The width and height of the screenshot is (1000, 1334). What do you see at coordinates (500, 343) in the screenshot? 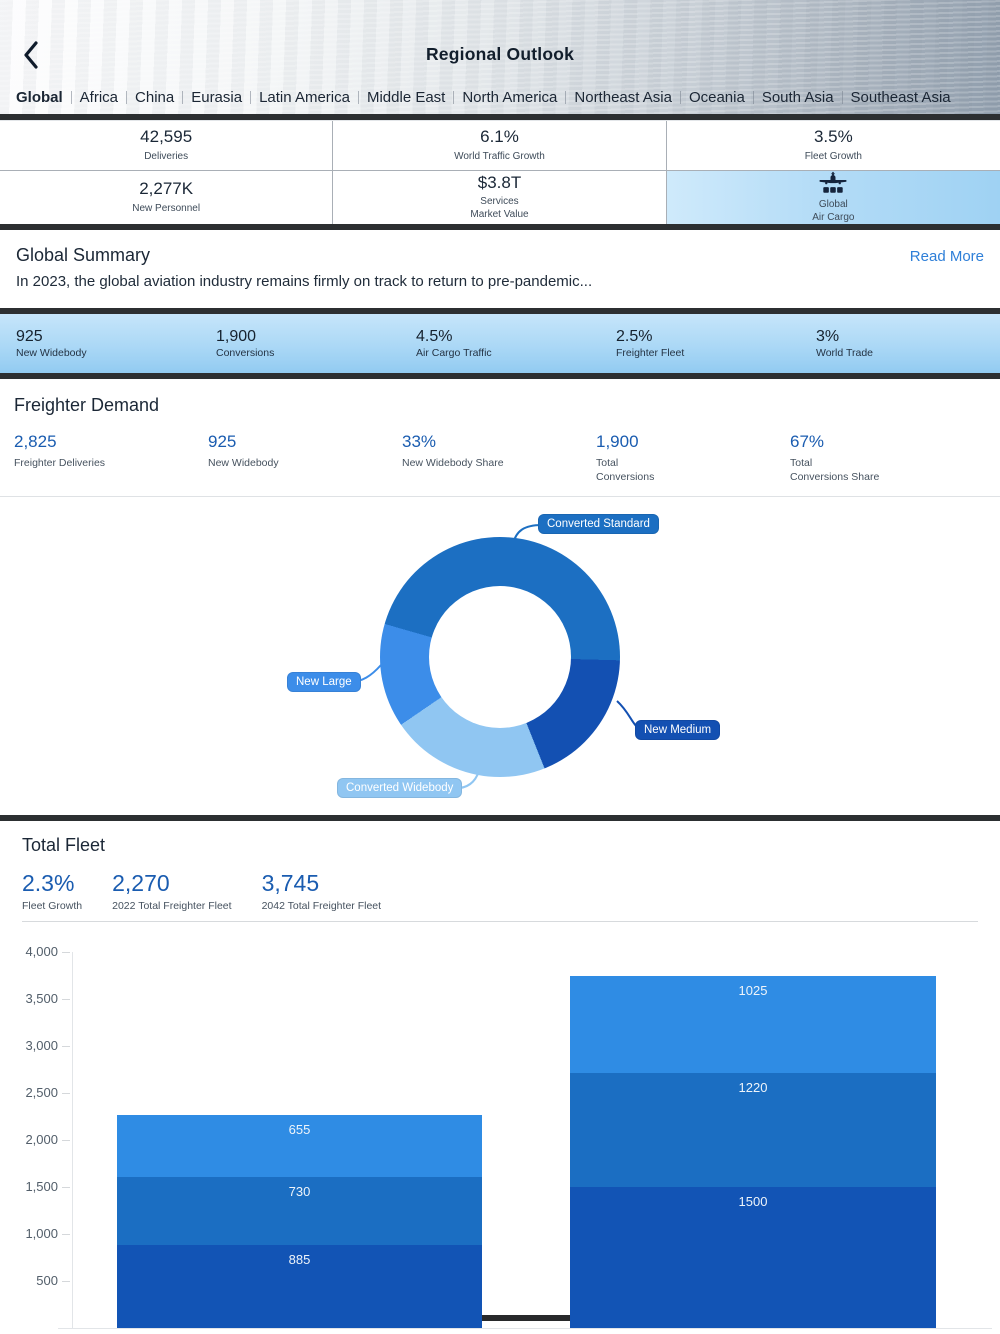
I see `stat-air-cargo-traffic: 4.5% Air Cargo Traffic` at bounding box center [500, 343].